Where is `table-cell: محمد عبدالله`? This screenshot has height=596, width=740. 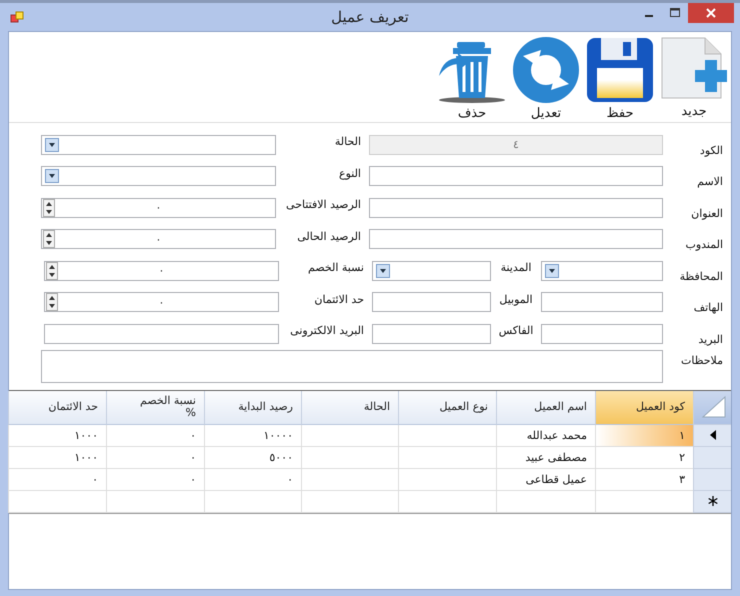
table-cell: محمد عبدالله is located at coordinates (545, 435).